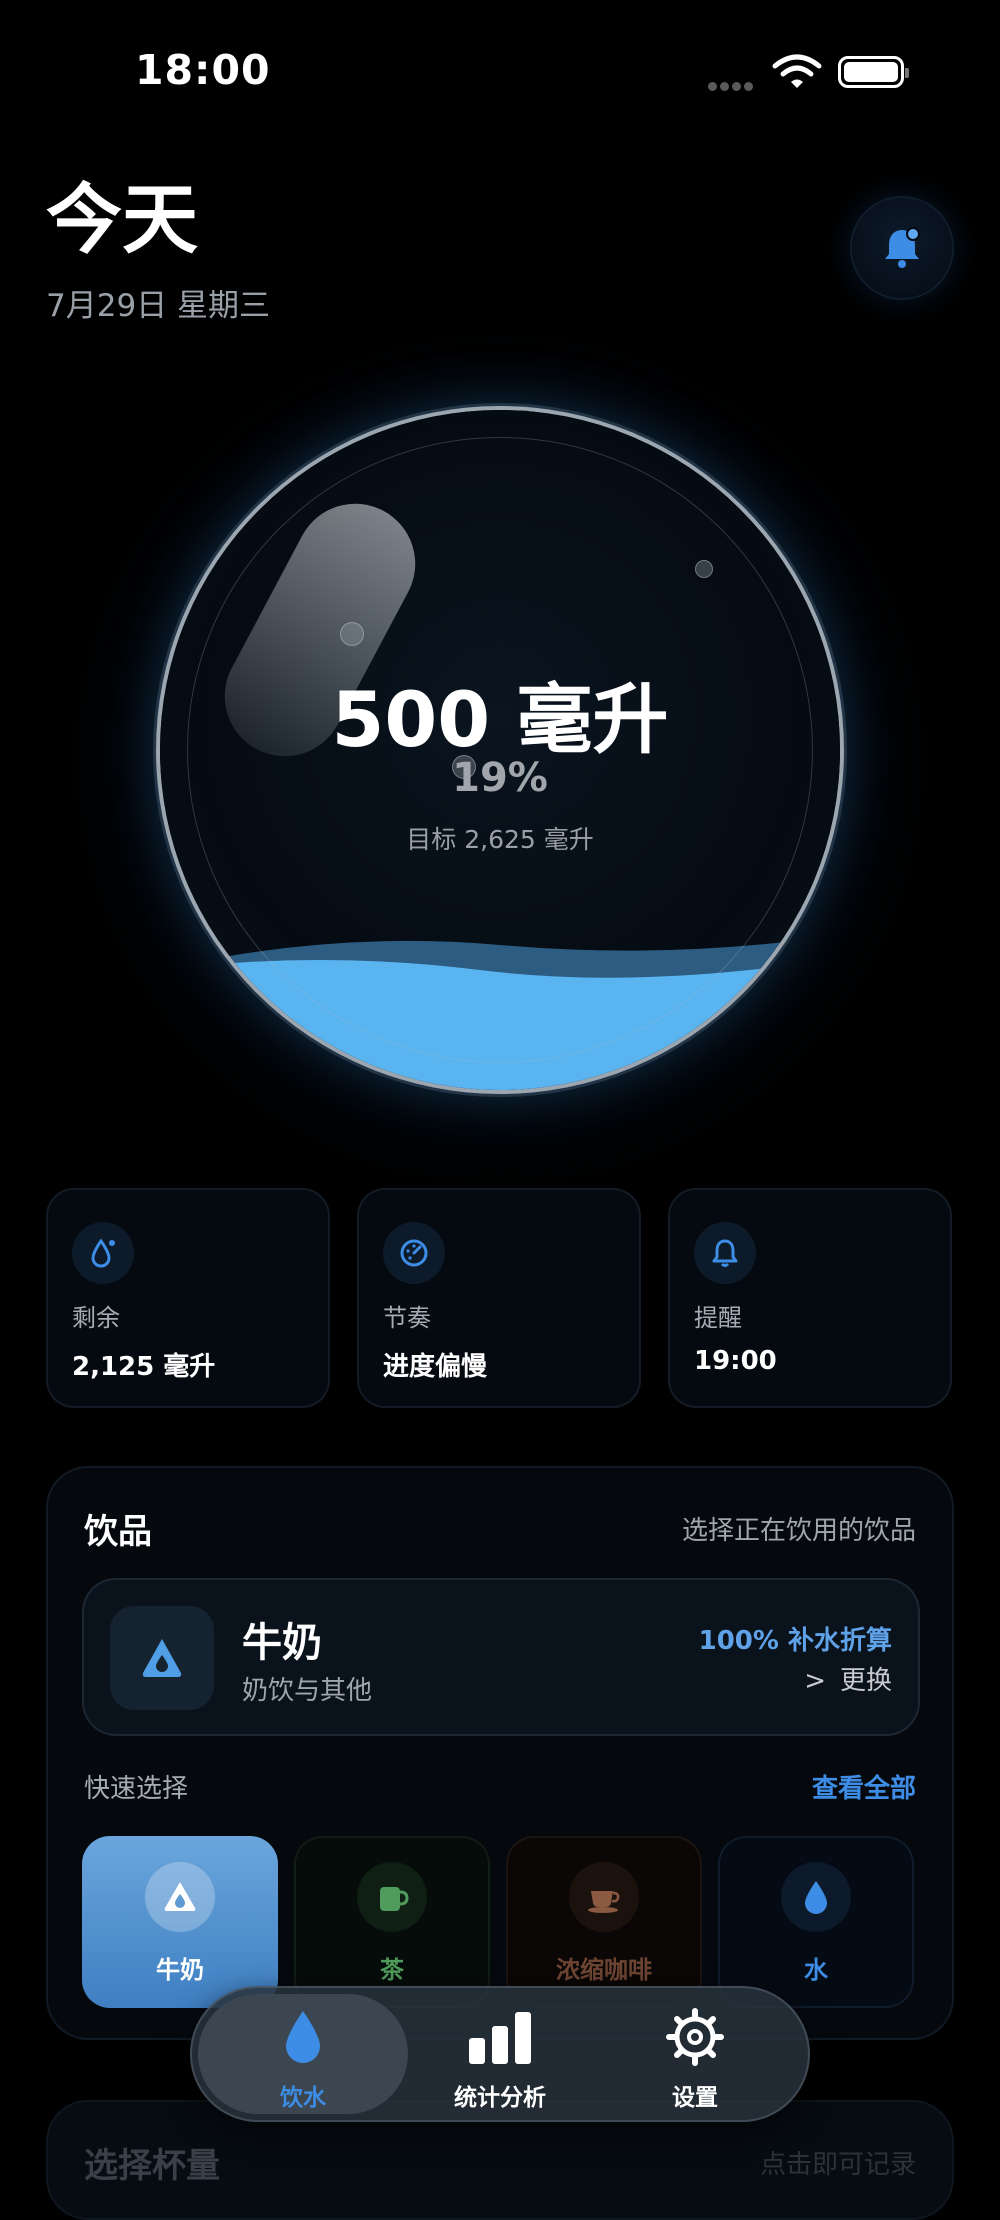  What do you see at coordinates (303, 2098) in the screenshot?
I see `tab-label: 饮水` at bounding box center [303, 2098].